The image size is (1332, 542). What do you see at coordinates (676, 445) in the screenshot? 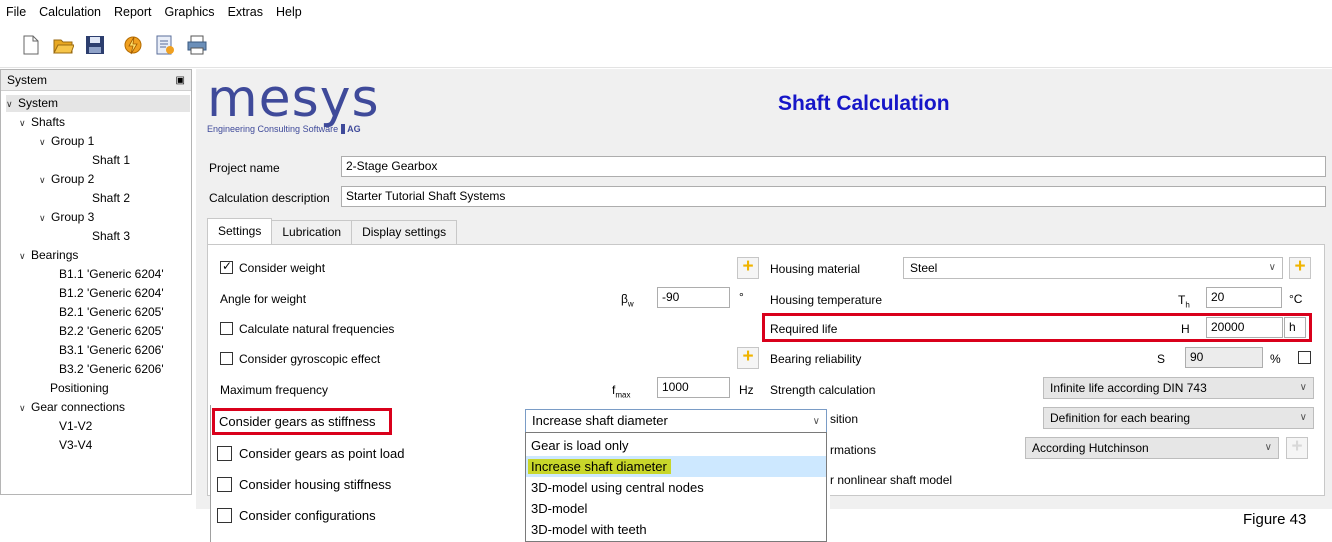
I see `dropdown-option: Gear is load only` at bounding box center [676, 445].